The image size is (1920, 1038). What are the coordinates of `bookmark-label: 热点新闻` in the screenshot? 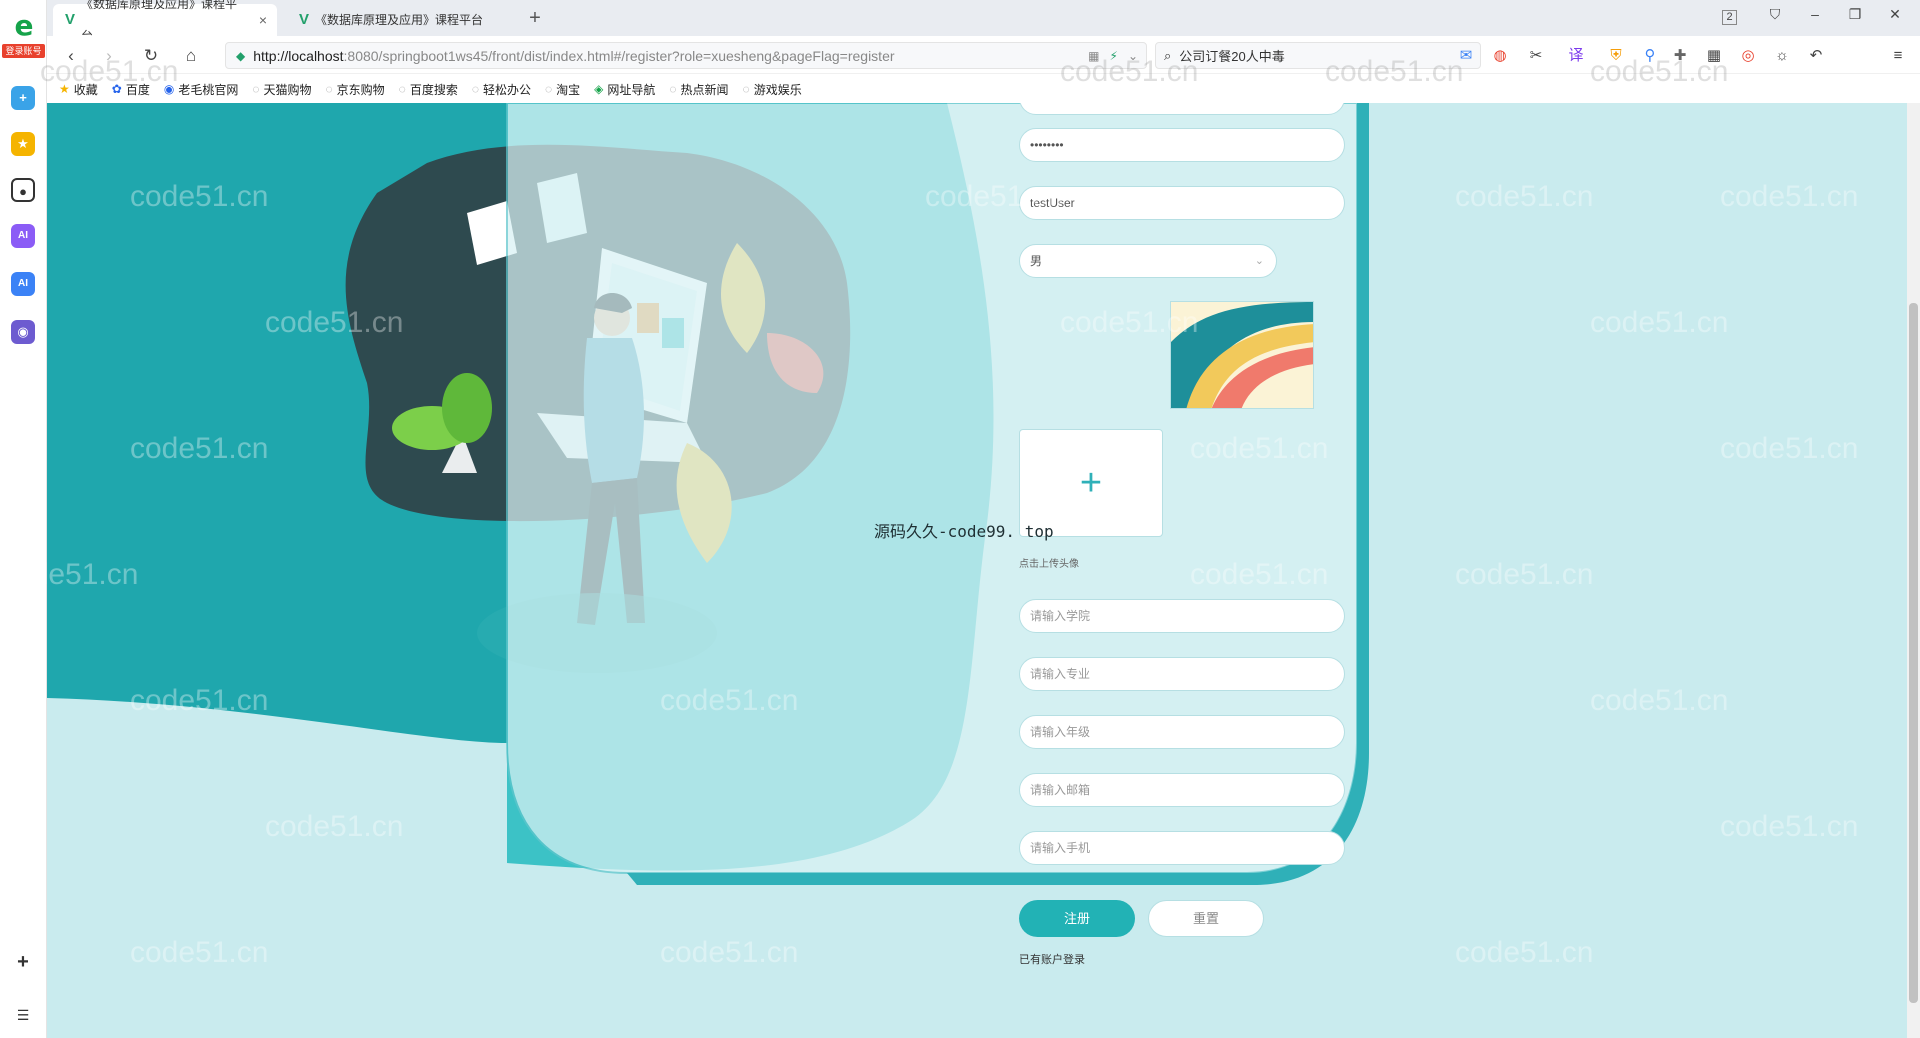 It's located at (704, 89).